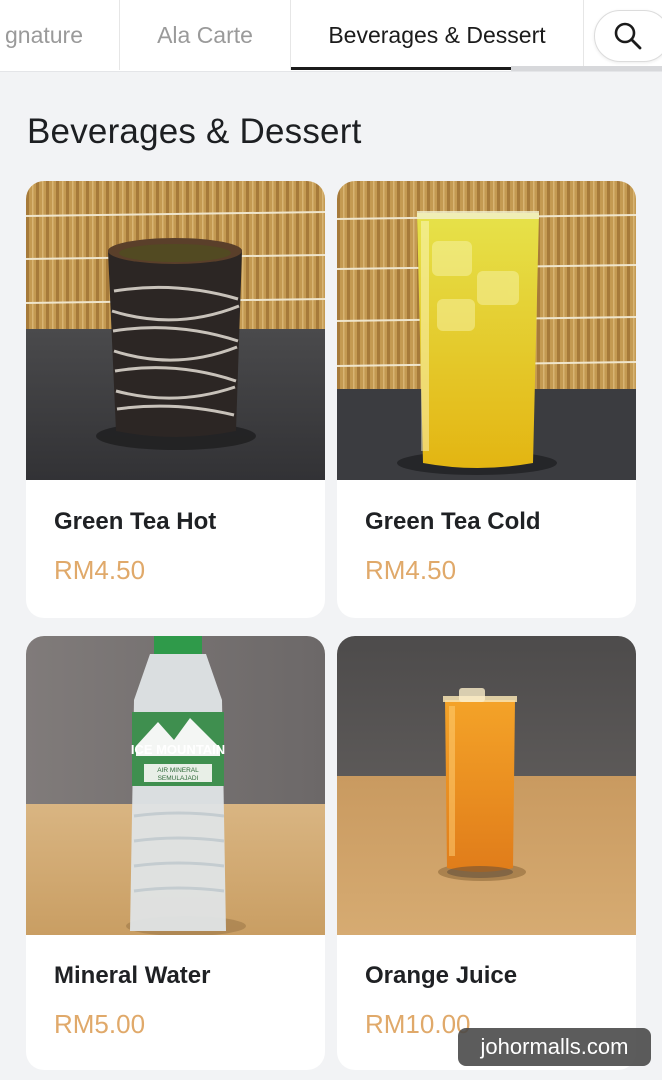 The height and width of the screenshot is (1080, 662). Describe the element at coordinates (194, 131) in the screenshot. I see `section-title: Beverages & Dessert` at that location.